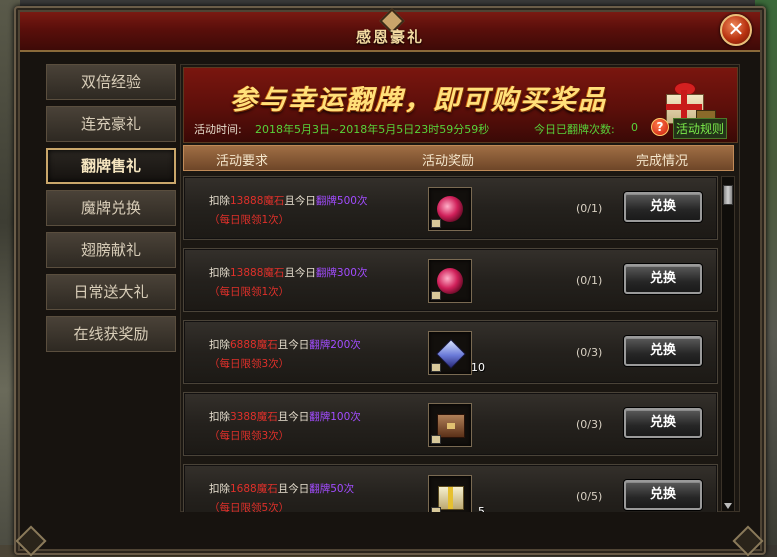 The height and width of the screenshot is (557, 777). What do you see at coordinates (111, 208) in the screenshot?
I see `sidebar-item-card-exchange: 魔牌兑换` at bounding box center [111, 208].